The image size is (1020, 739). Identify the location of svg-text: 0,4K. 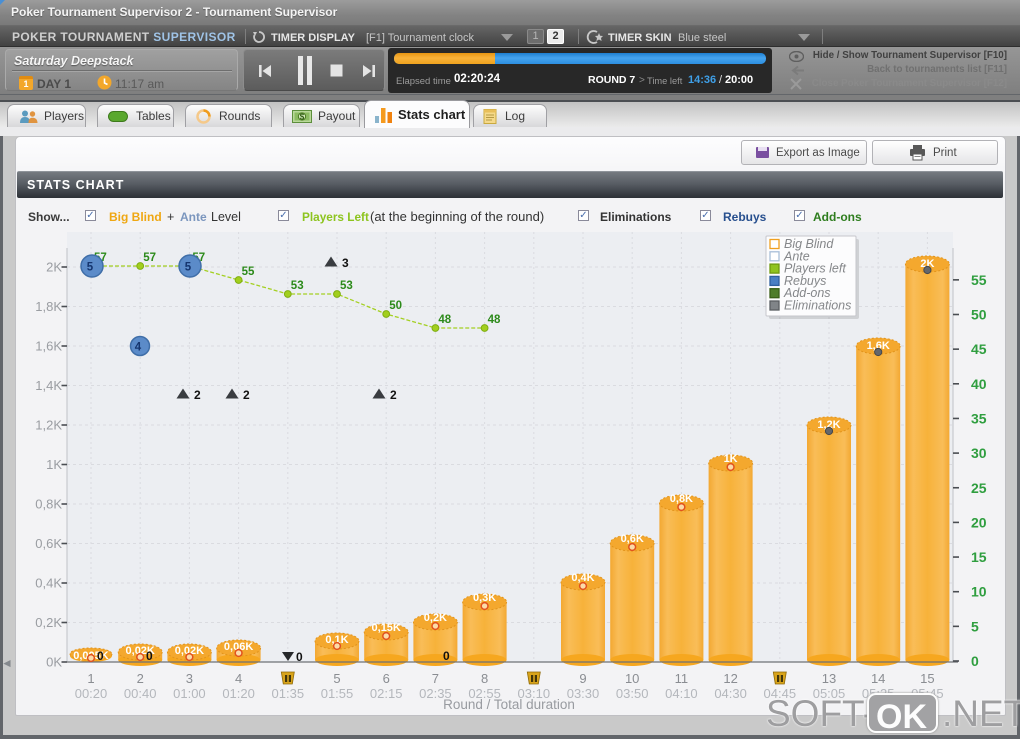
(48, 583).